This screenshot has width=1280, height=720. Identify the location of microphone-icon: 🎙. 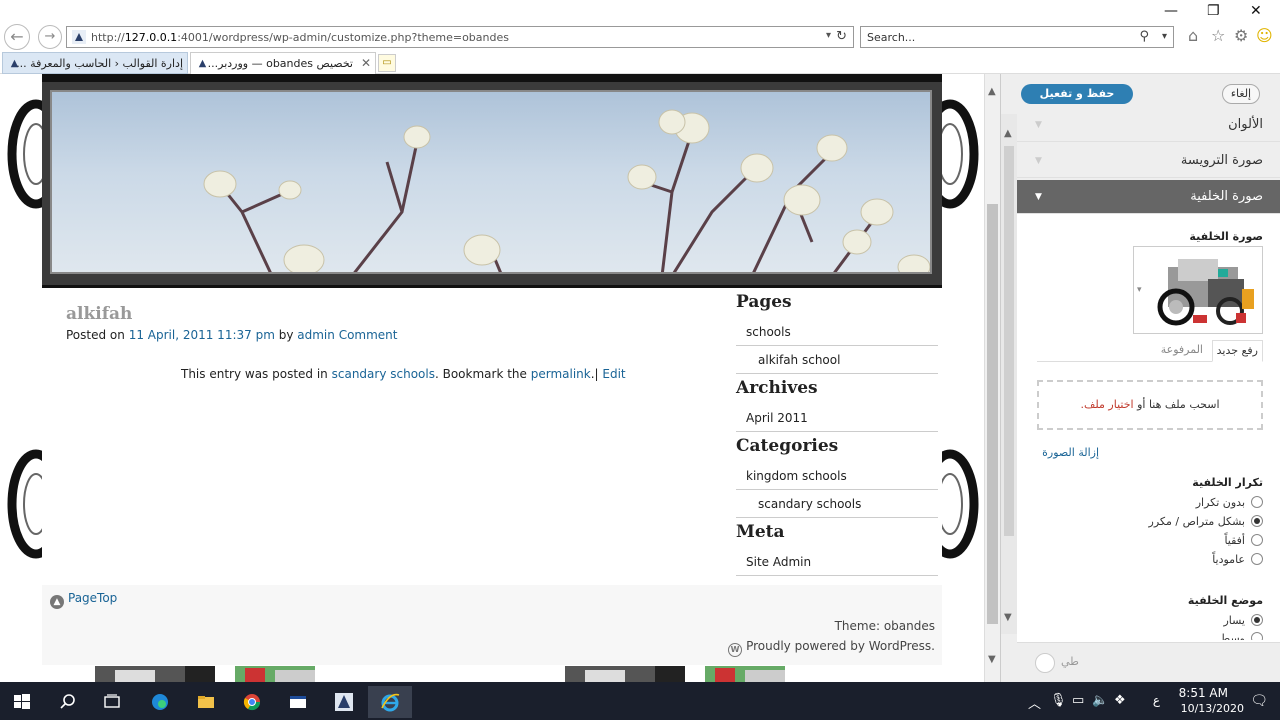
(1058, 700).